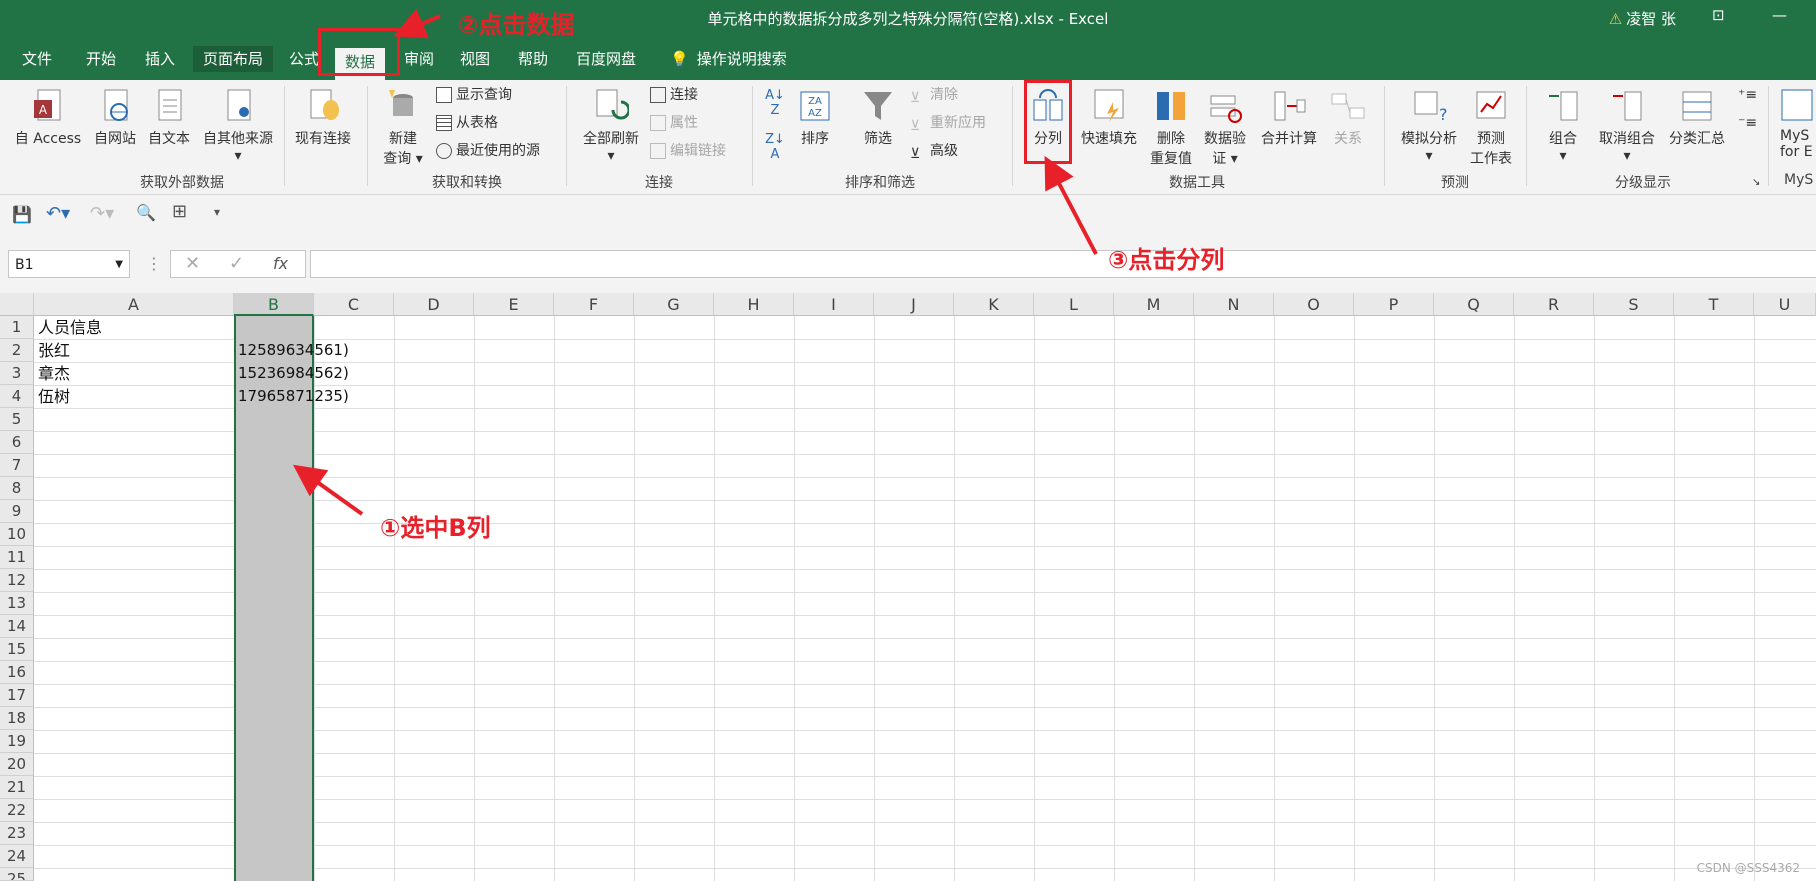 The image size is (1816, 881). I want to click on row-header: 18, so click(17, 718).